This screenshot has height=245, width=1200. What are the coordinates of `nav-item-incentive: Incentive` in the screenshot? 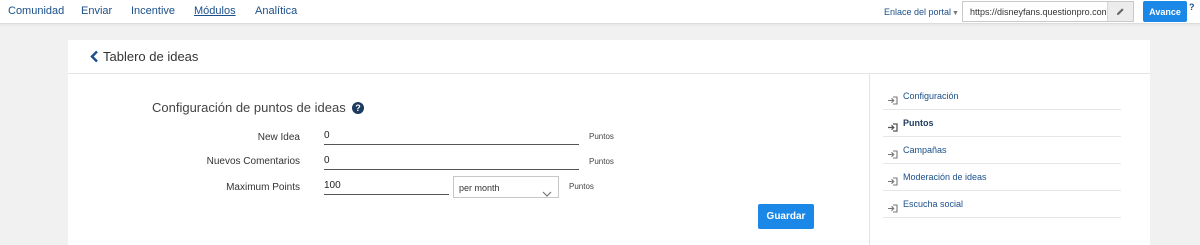 It's located at (153, 11).